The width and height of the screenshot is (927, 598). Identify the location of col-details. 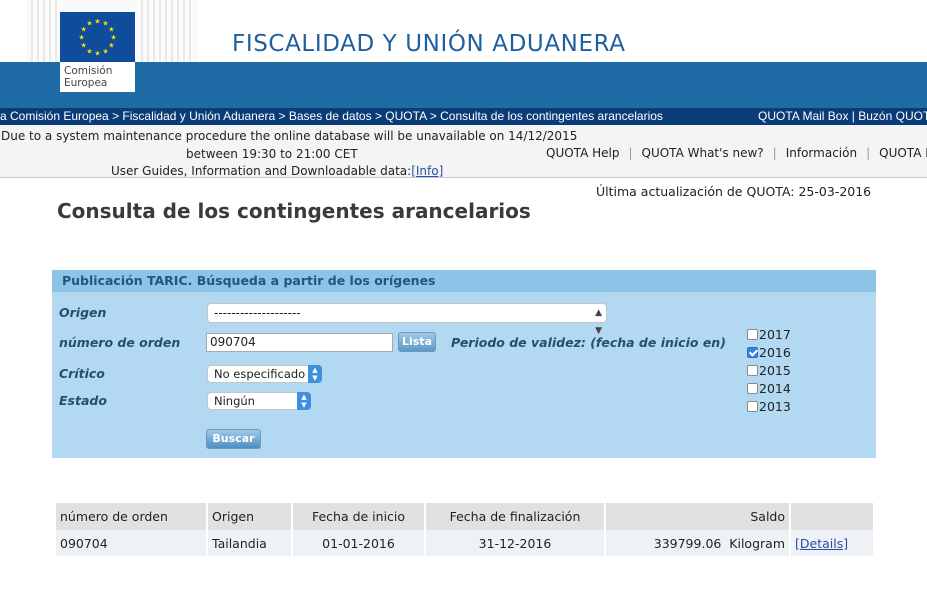
(832, 516).